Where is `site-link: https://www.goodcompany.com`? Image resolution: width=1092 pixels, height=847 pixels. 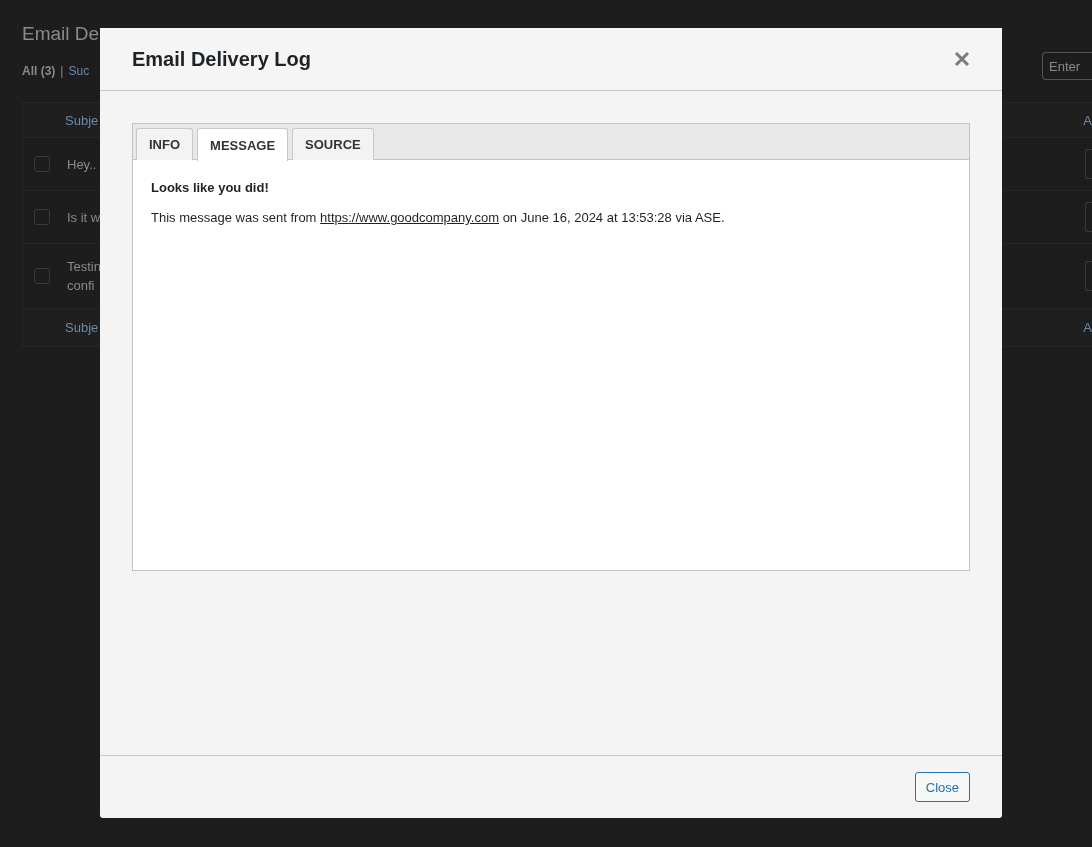 site-link: https://www.goodcompany.com is located at coordinates (409, 217).